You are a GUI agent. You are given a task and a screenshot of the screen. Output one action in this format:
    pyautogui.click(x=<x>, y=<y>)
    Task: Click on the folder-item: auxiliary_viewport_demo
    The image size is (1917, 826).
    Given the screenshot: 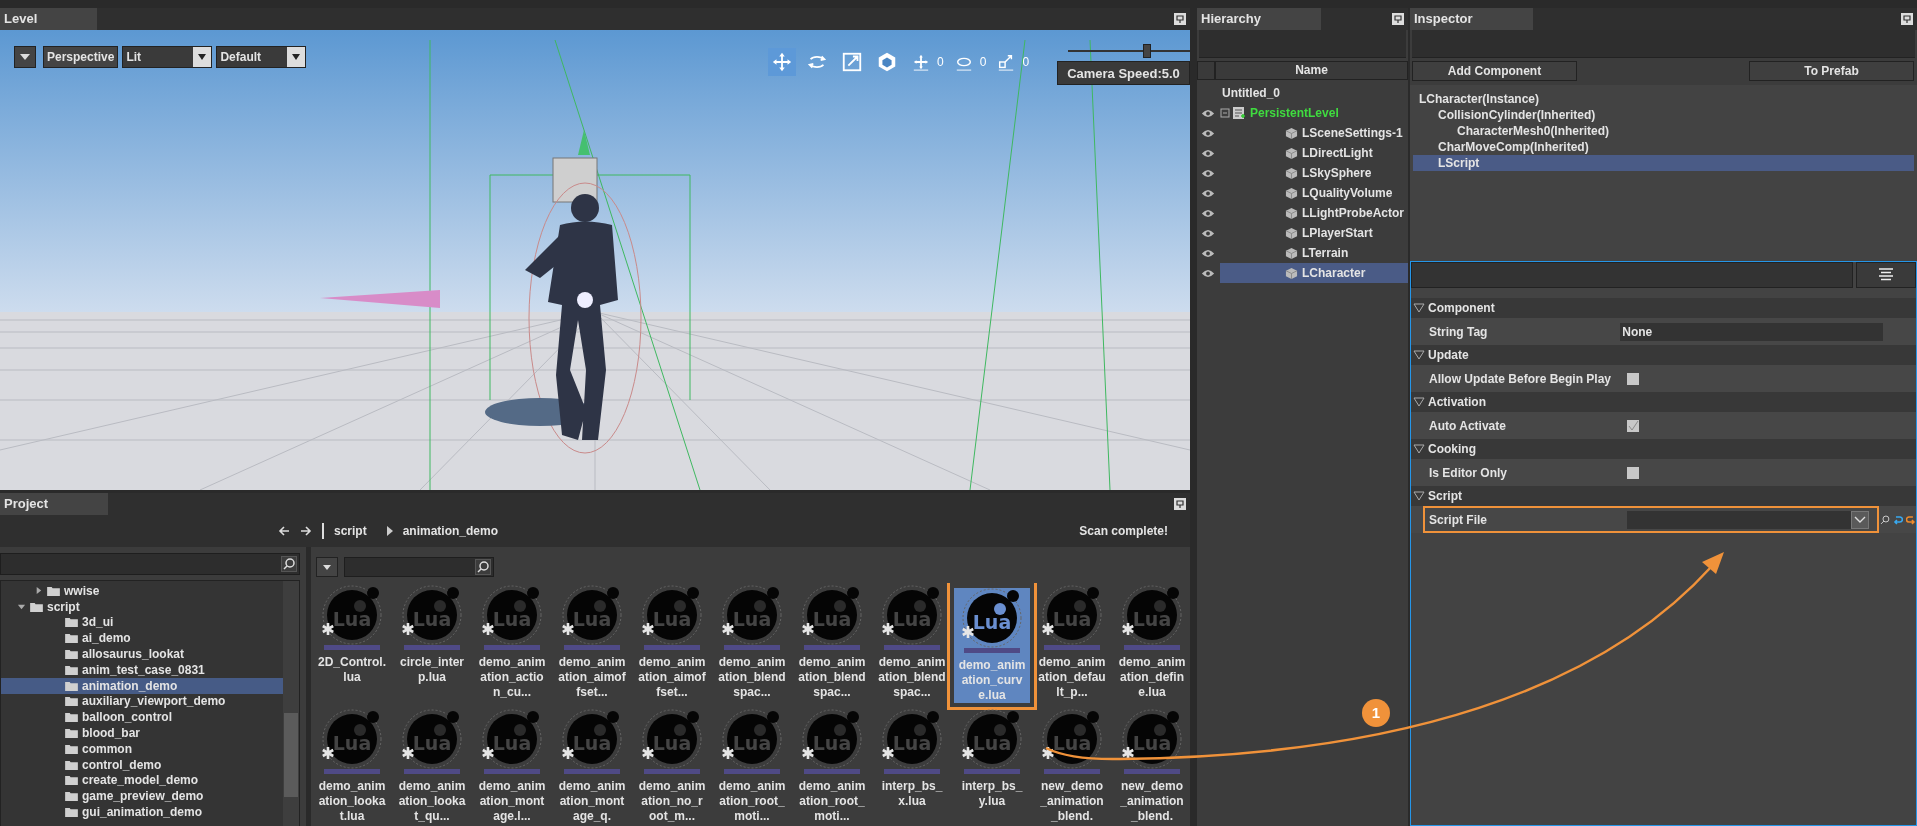 What is the action you would take?
    pyautogui.click(x=142, y=701)
    